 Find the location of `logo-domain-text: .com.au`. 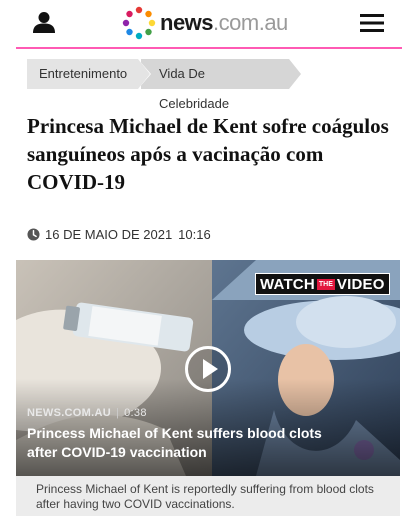

logo-domain-text: .com.au is located at coordinates (250, 22).